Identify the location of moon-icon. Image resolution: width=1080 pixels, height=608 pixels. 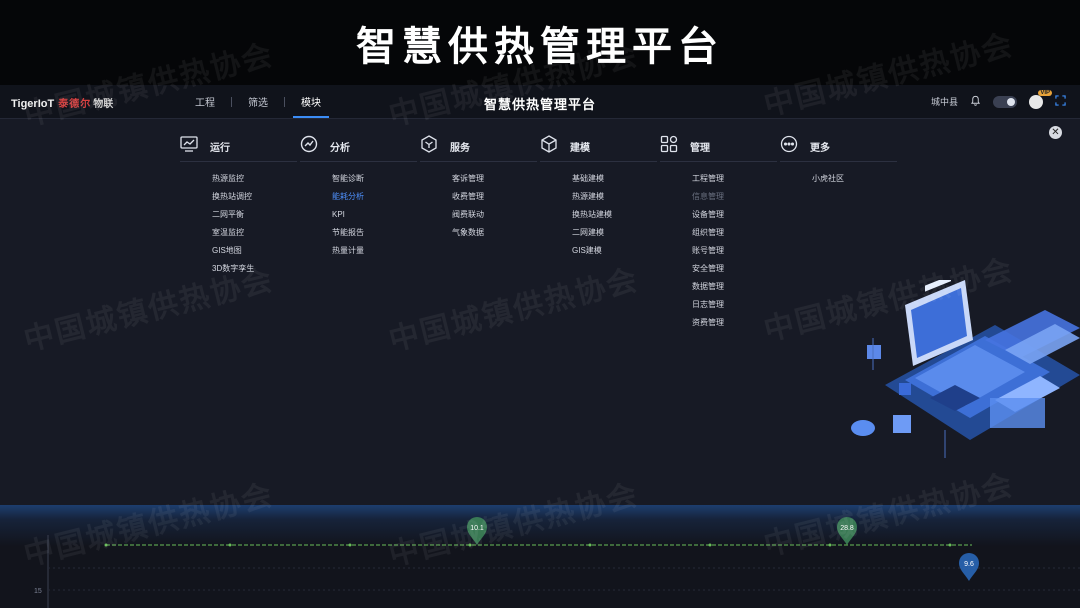
(1011, 101).